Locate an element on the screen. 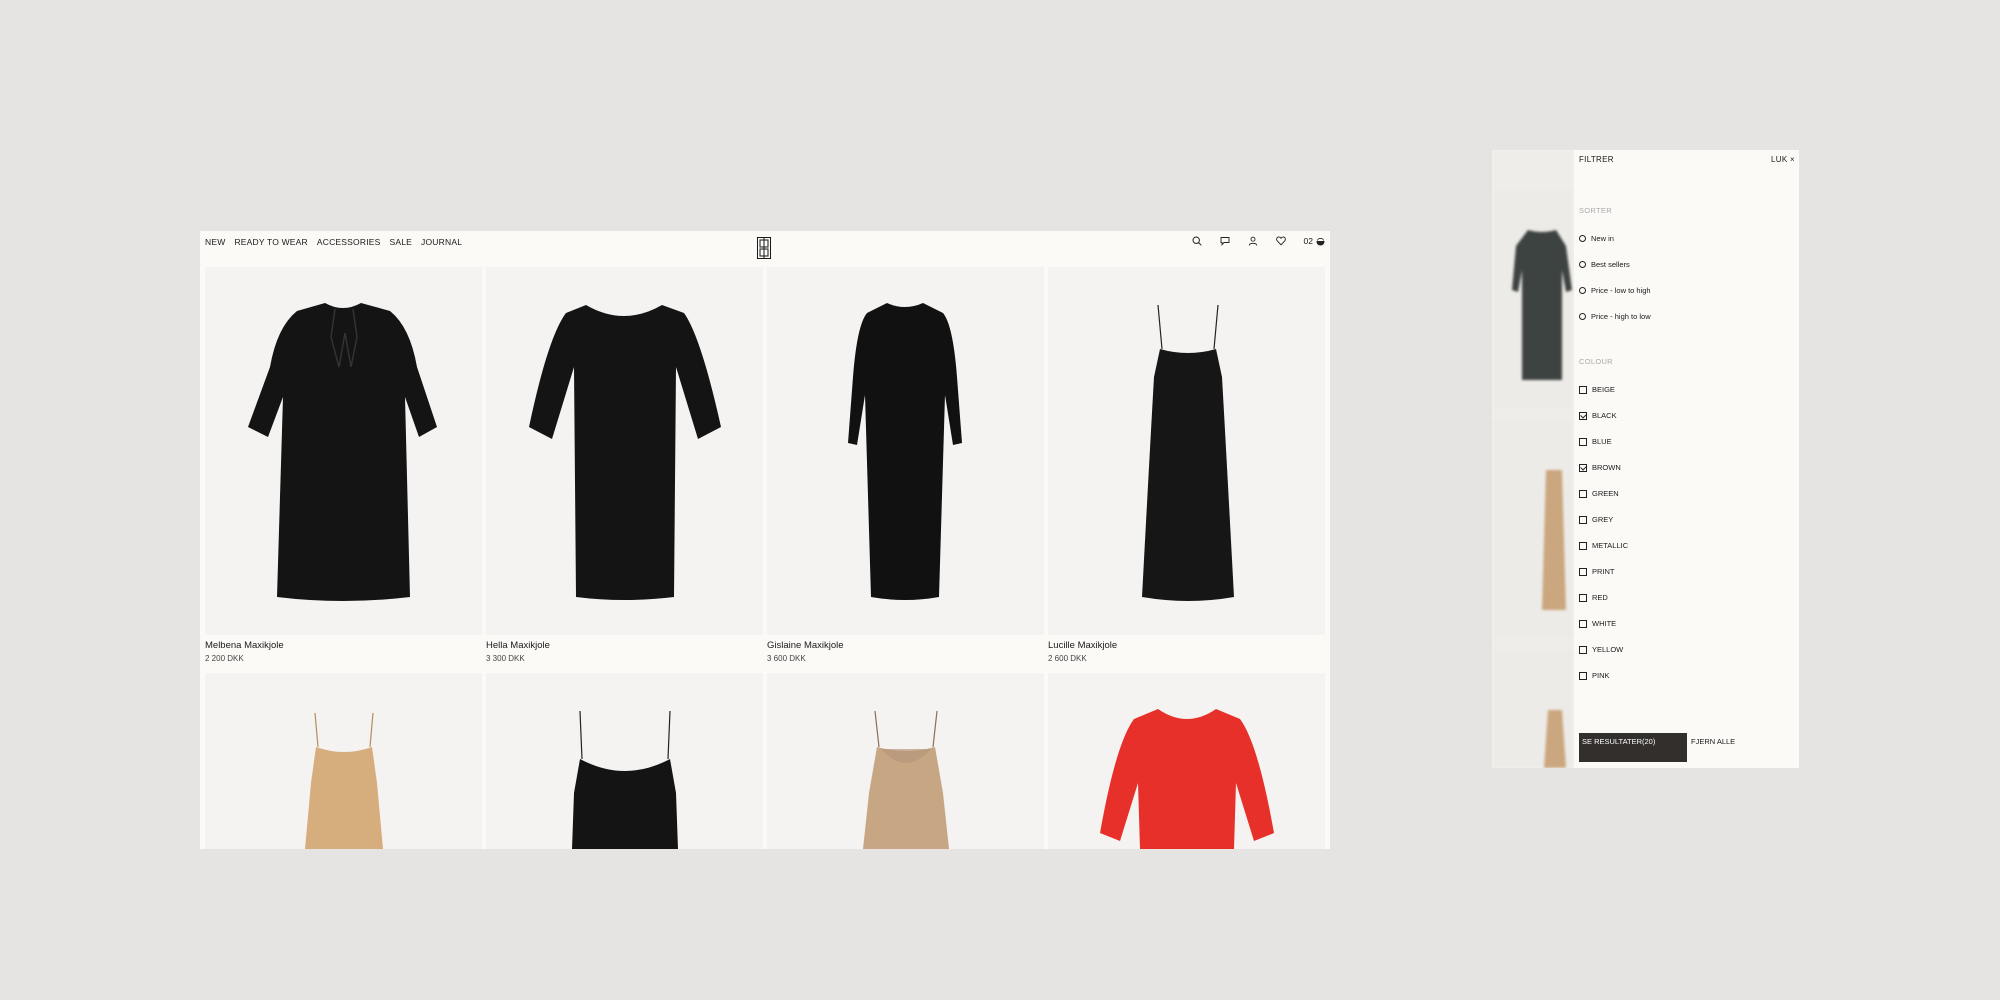  nav-link-accessories: ACCESSORIES is located at coordinates (349, 242).